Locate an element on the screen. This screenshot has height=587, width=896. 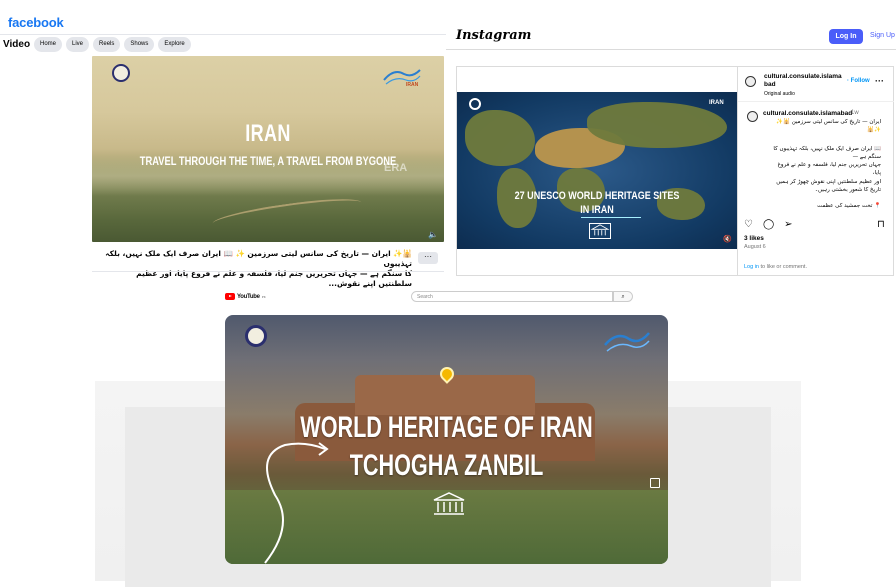
section-title: Video is located at coordinates (17, 44).